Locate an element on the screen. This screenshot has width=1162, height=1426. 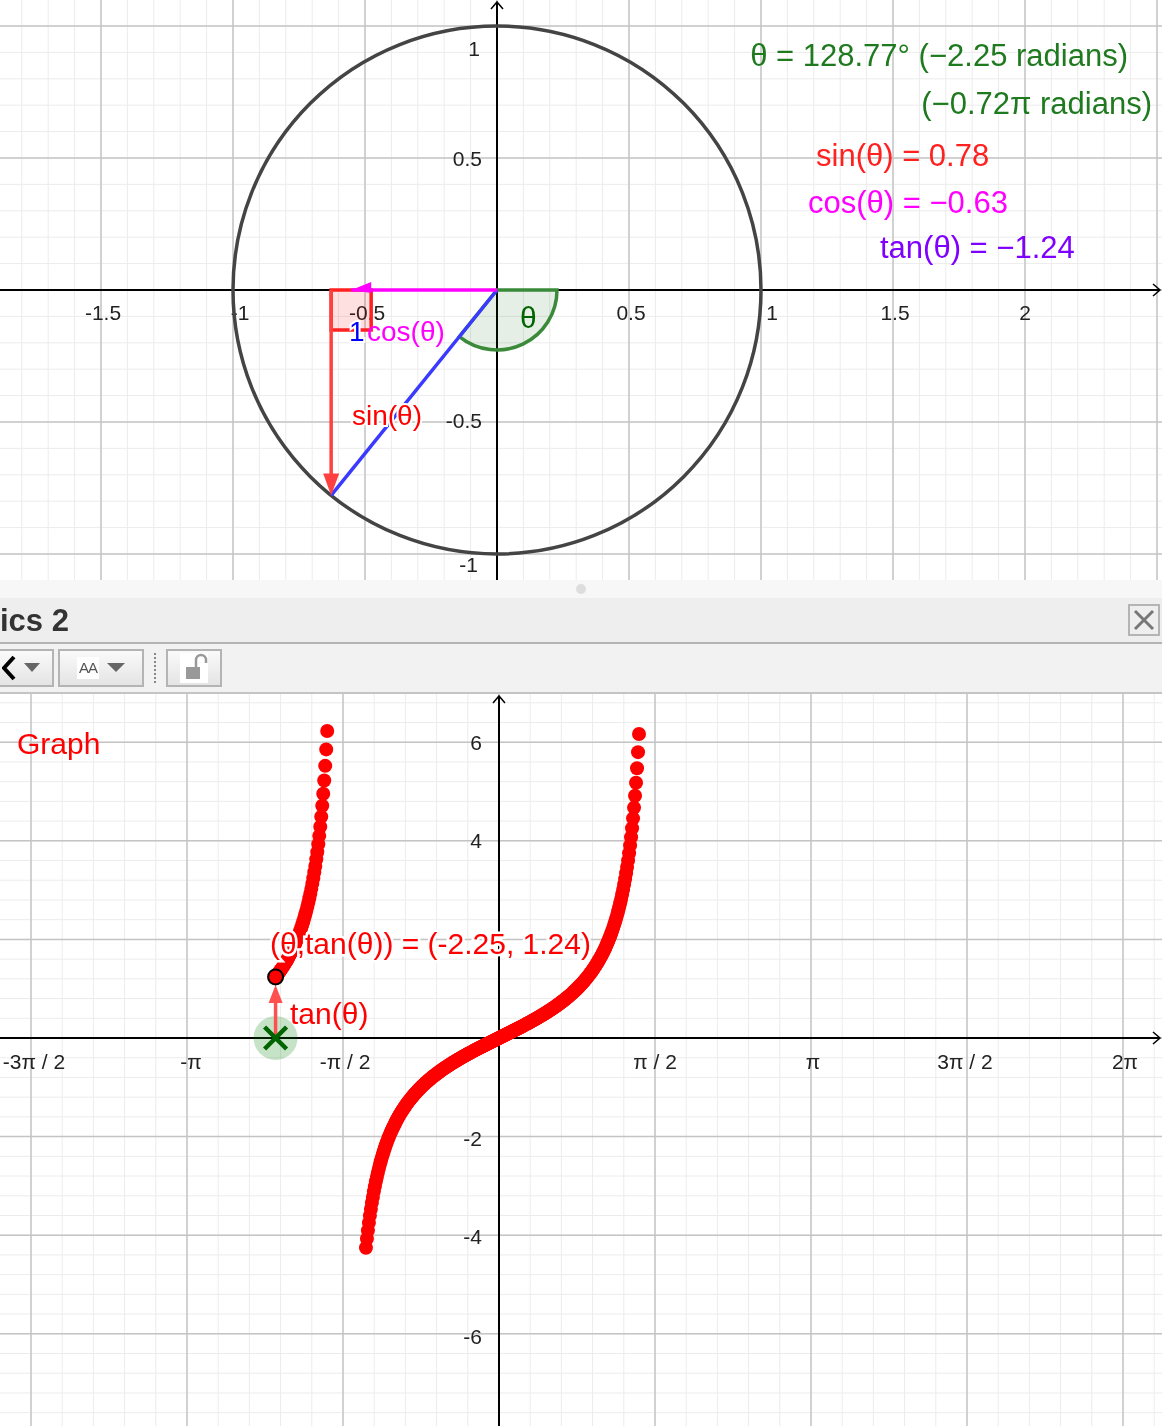
axis-tick-label: 4 is located at coordinates (476, 840).